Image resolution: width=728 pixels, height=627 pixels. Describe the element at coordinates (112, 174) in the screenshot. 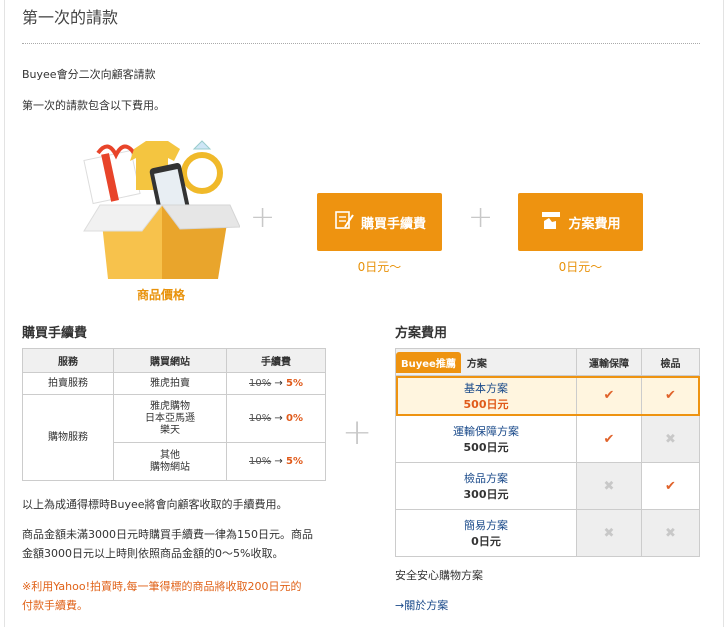

I see `gift-icon` at that location.